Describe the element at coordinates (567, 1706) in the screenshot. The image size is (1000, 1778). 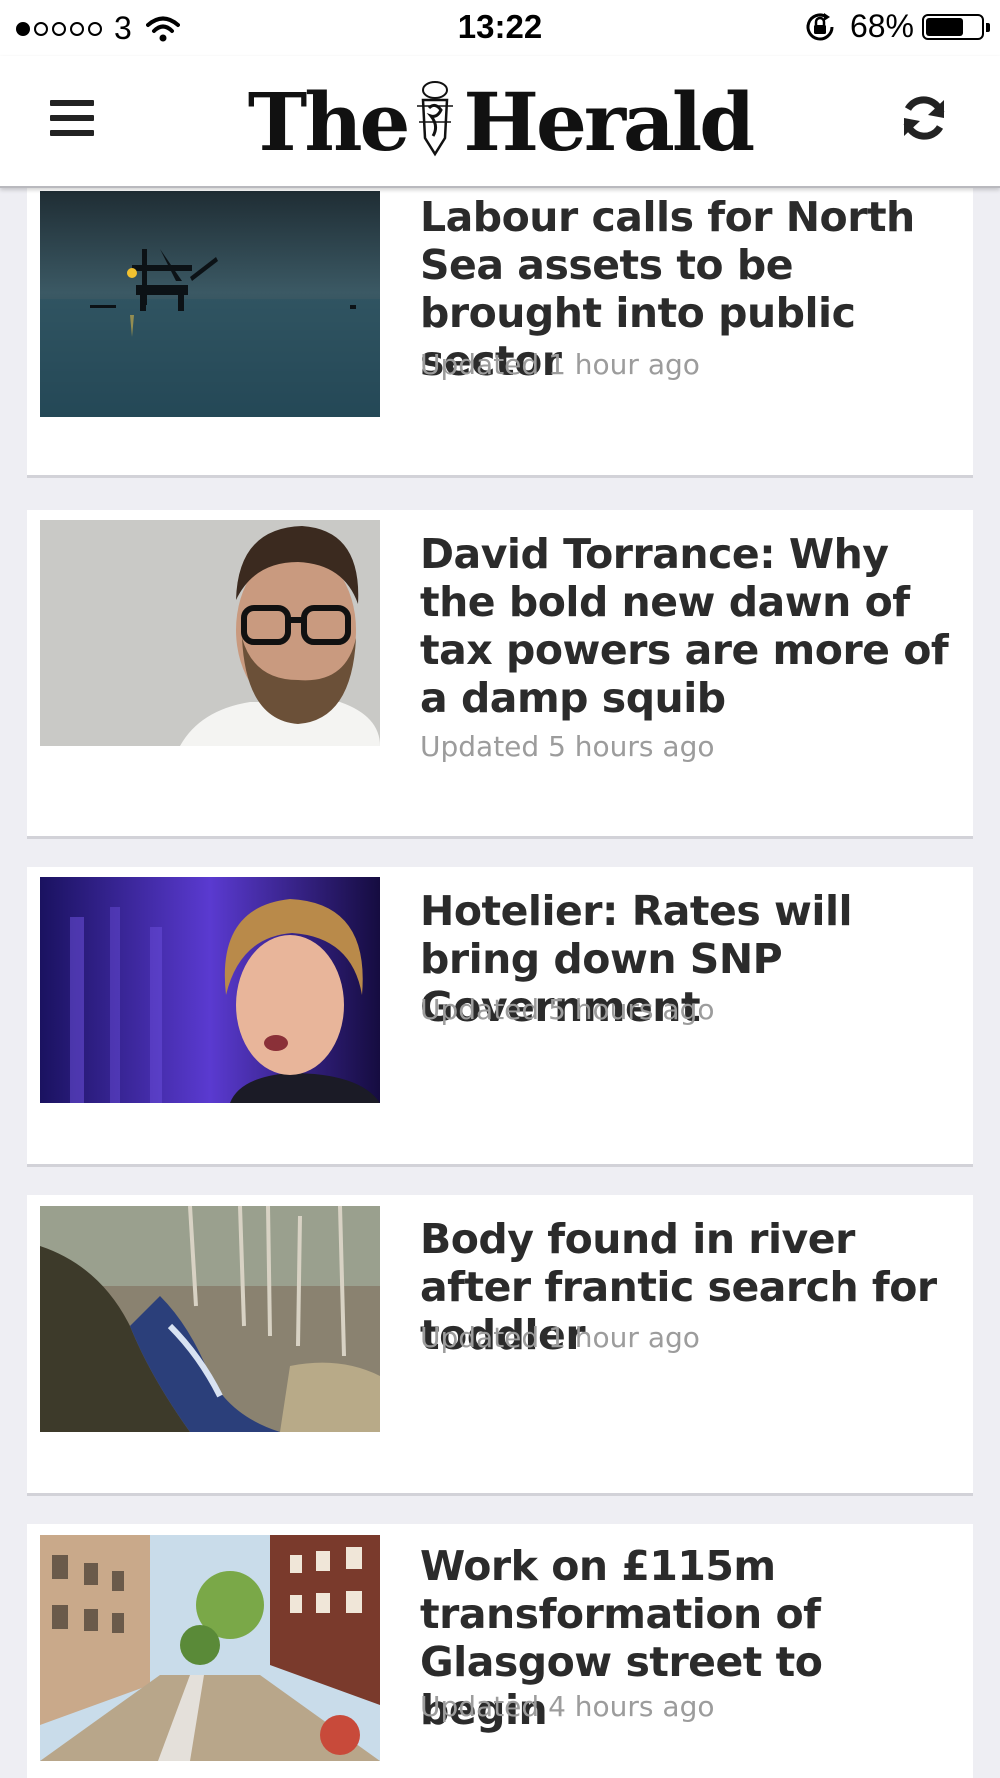
I see `article-updated-time: Updated 4 hours ago` at that location.